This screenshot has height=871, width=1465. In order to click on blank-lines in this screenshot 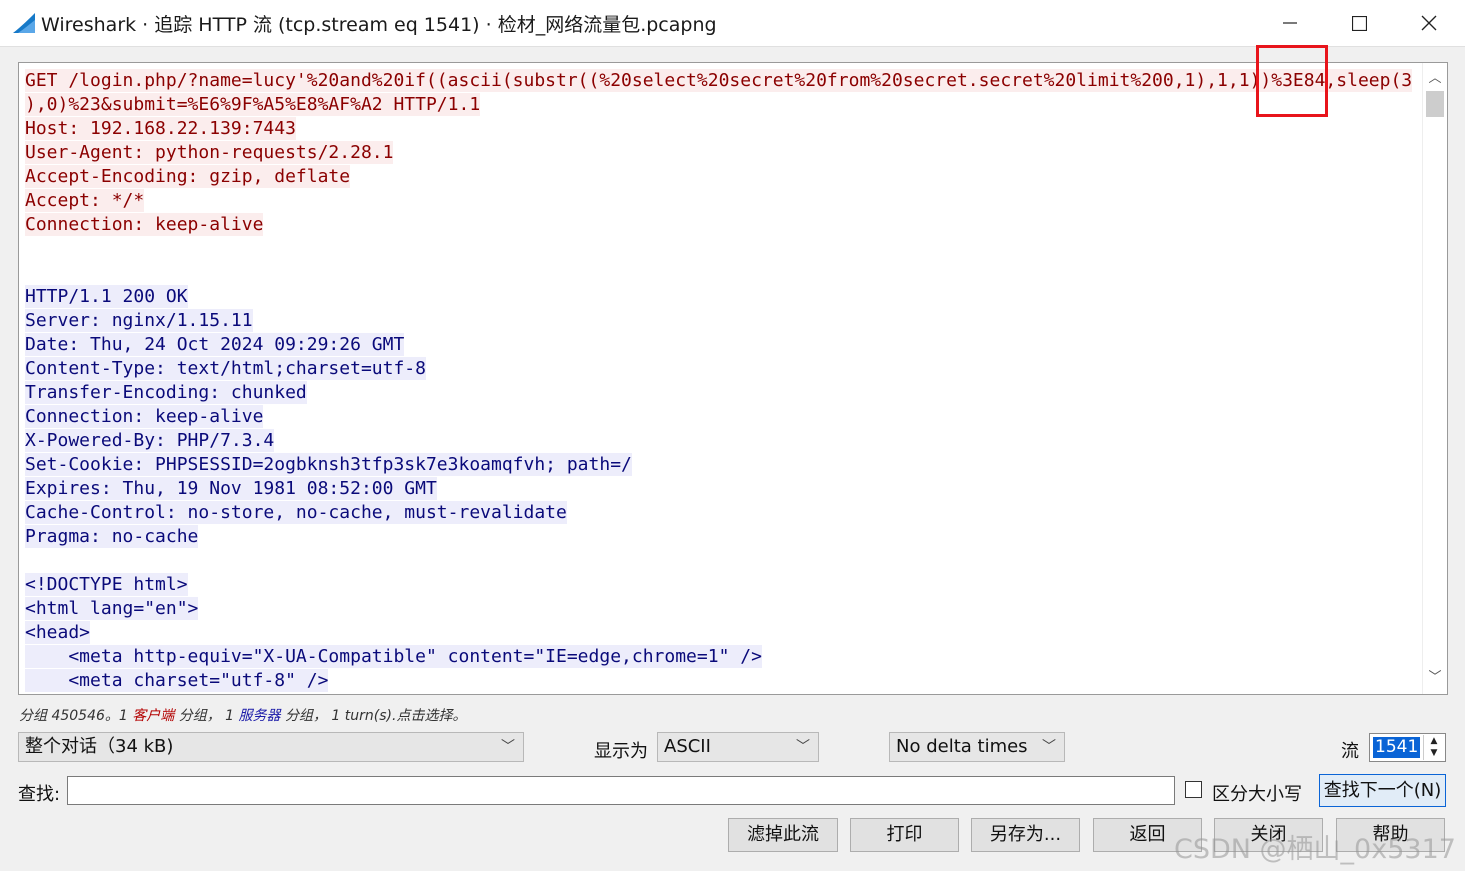, I will do `click(720, 261)`.